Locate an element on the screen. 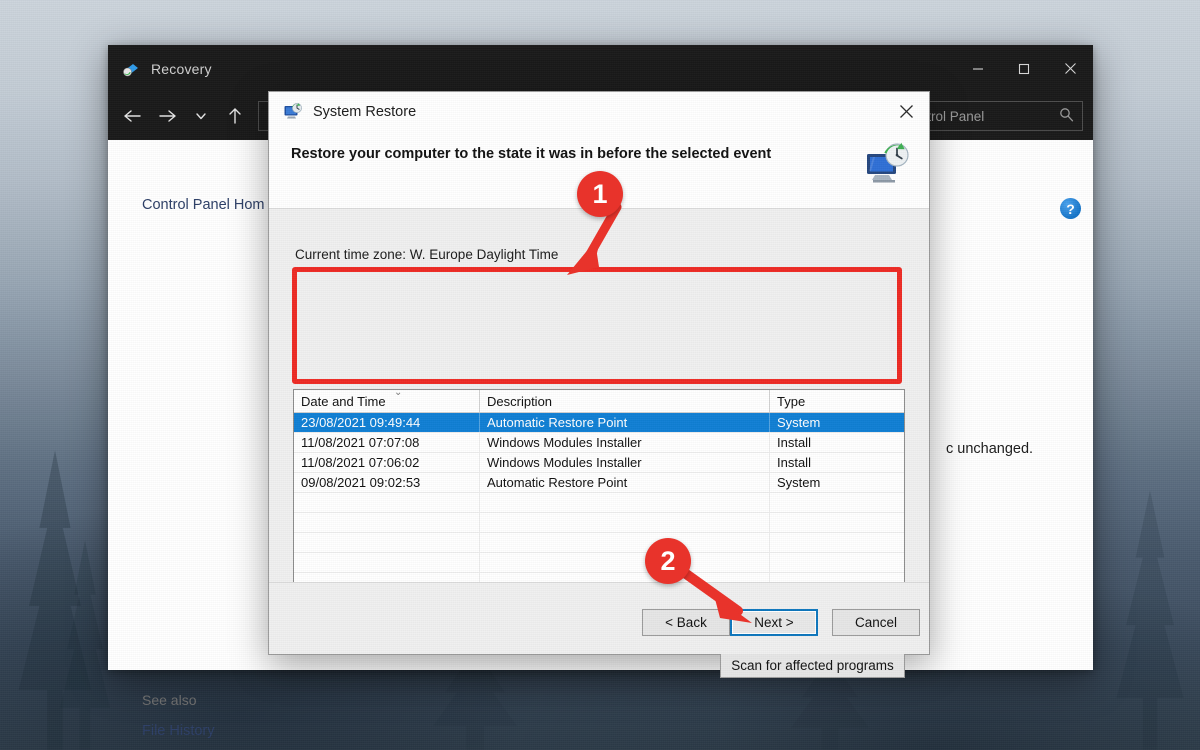  sort-ascending-caret: ⌄ is located at coordinates (398, 393).